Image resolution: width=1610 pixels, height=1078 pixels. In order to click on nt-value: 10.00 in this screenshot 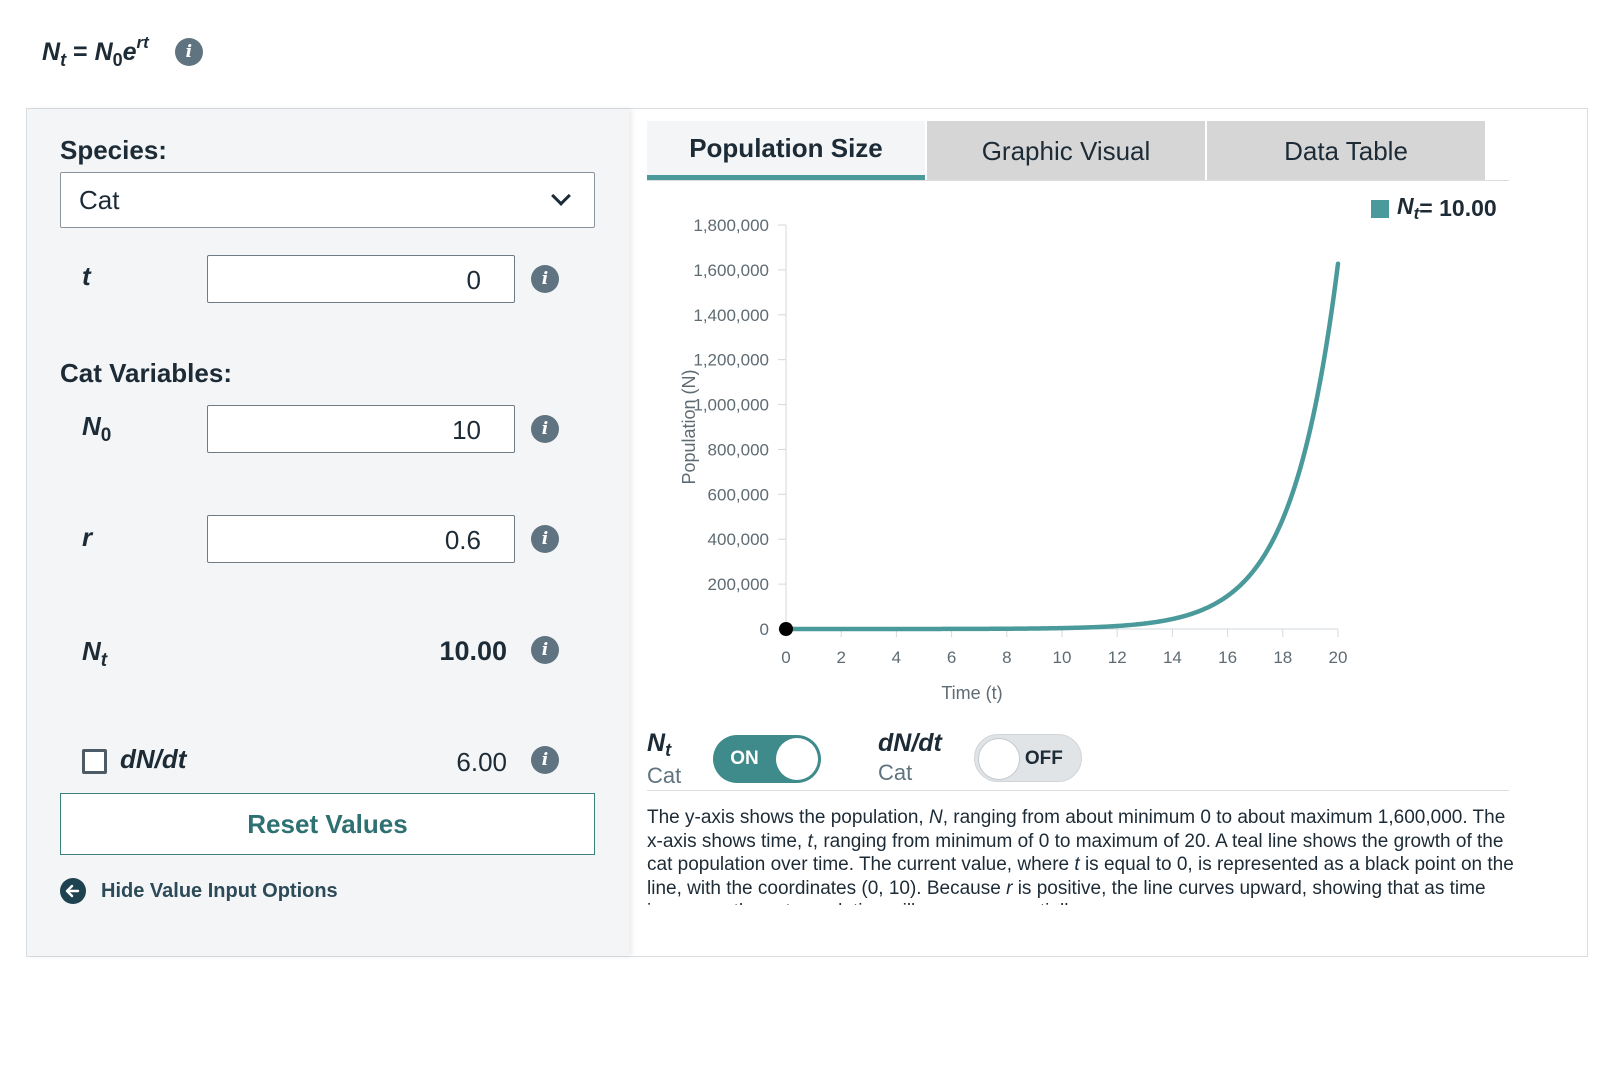, I will do `click(473, 651)`.